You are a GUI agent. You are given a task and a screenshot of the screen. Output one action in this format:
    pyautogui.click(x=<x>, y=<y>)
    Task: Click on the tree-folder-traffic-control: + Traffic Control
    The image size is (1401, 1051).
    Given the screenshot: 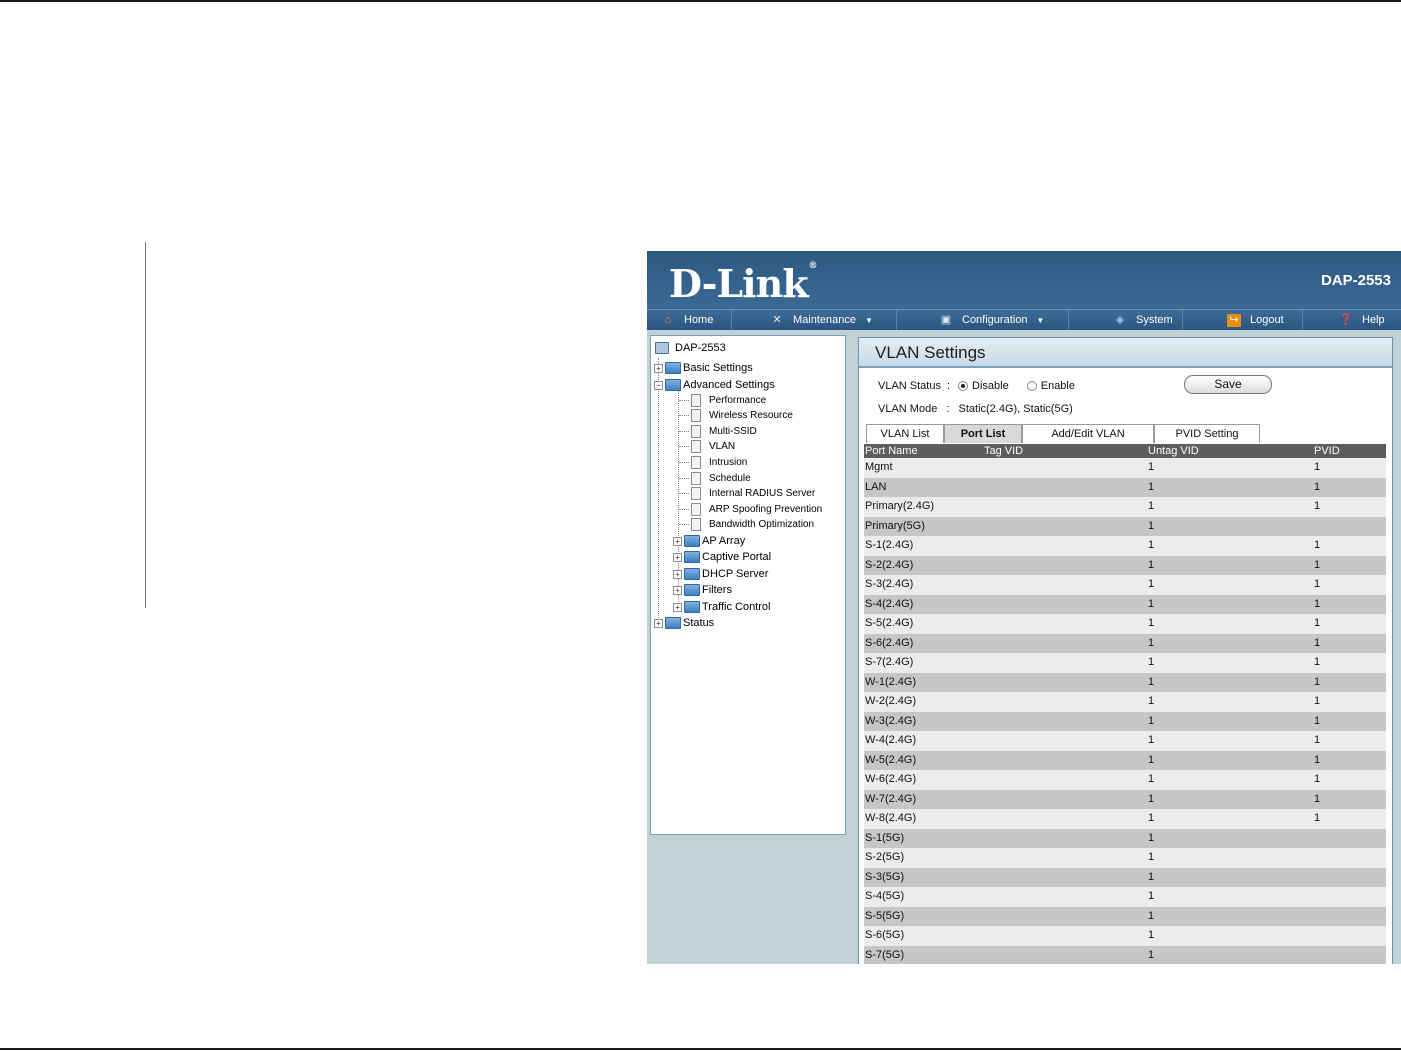 What is the action you would take?
    pyautogui.click(x=721, y=607)
    